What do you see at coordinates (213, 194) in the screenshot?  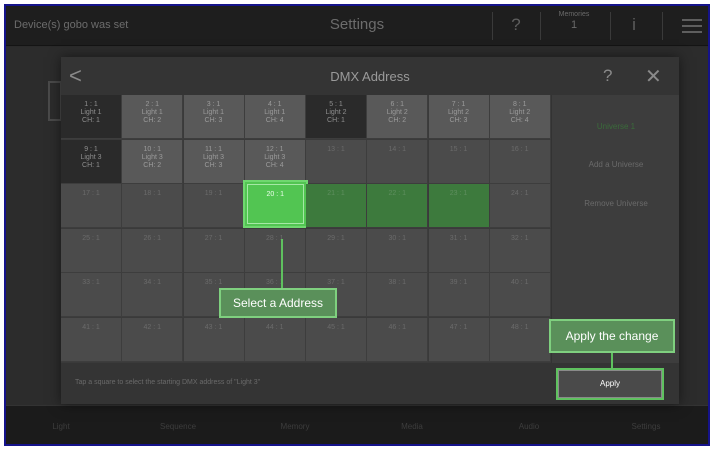 I see `cell-address: 19 : 1` at bounding box center [213, 194].